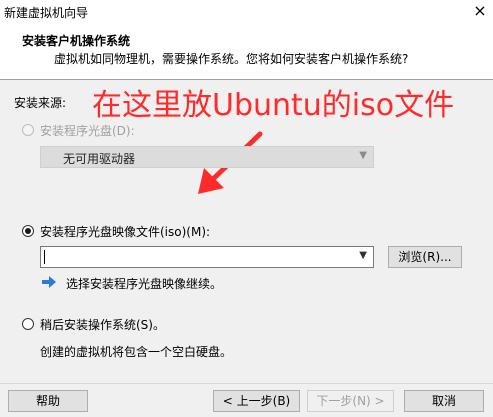  I want to click on radio-disc, so click(28, 130).